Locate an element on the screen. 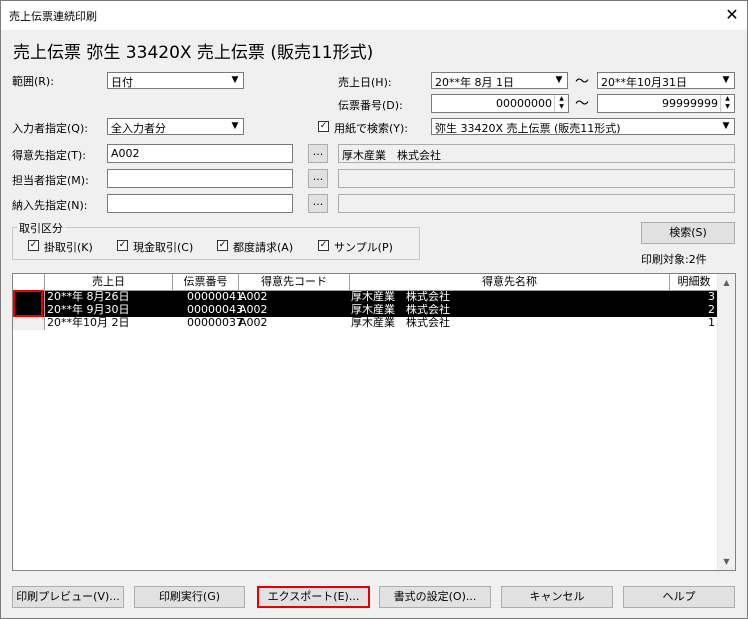 This screenshot has width=748, height=619. date-from-value: 20**年 8月 1日 is located at coordinates (474, 82).